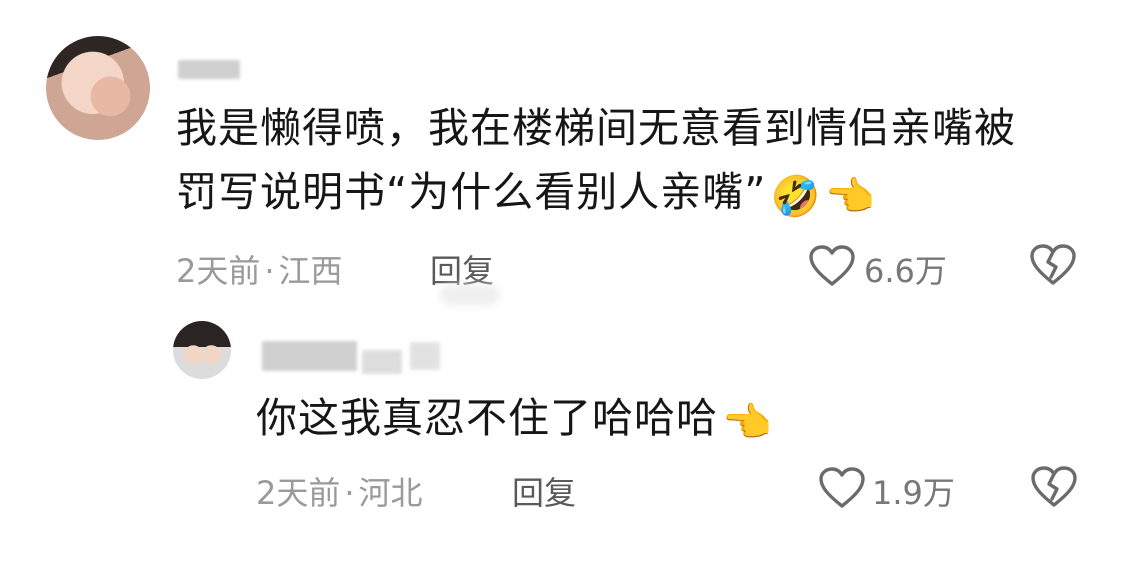 The width and height of the screenshot is (1125, 573). I want to click on comment-meta: 2天前 · 江西, so click(259, 269).